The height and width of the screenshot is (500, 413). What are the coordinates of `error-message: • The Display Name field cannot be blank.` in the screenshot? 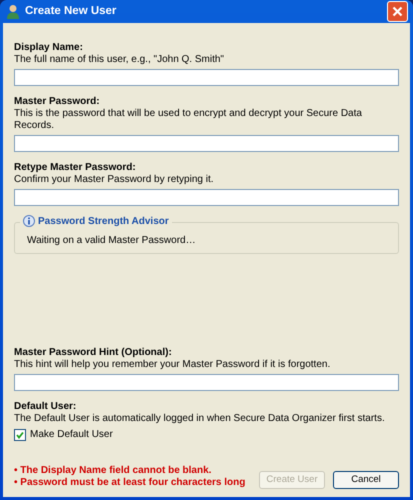 It's located at (113, 471).